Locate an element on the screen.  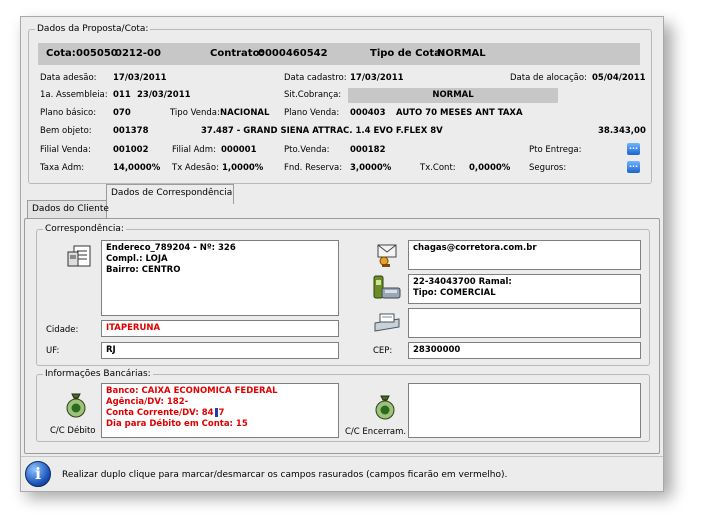
proposal-legend: Dados da Proposta/Cota: is located at coordinates (93, 29).